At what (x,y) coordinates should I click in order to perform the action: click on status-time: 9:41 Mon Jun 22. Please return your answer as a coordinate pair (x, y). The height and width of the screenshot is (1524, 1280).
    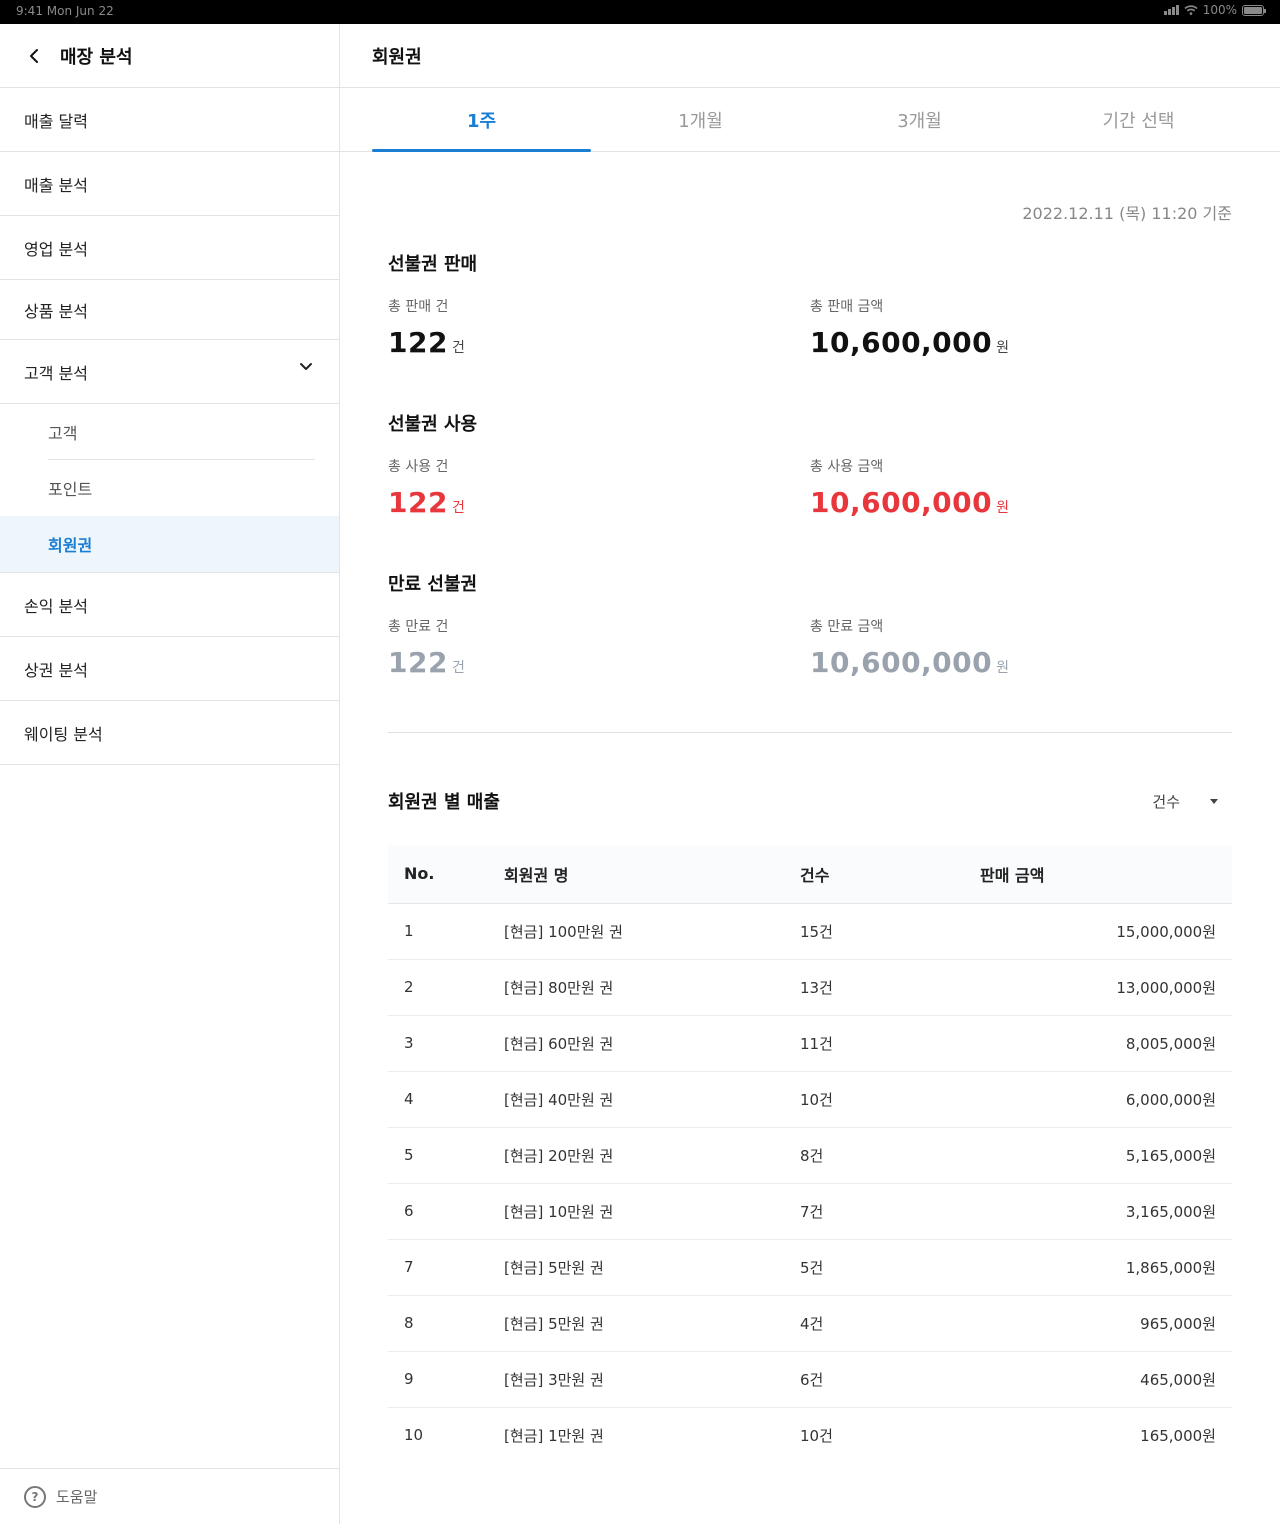
    Looking at the image, I should click on (65, 11).